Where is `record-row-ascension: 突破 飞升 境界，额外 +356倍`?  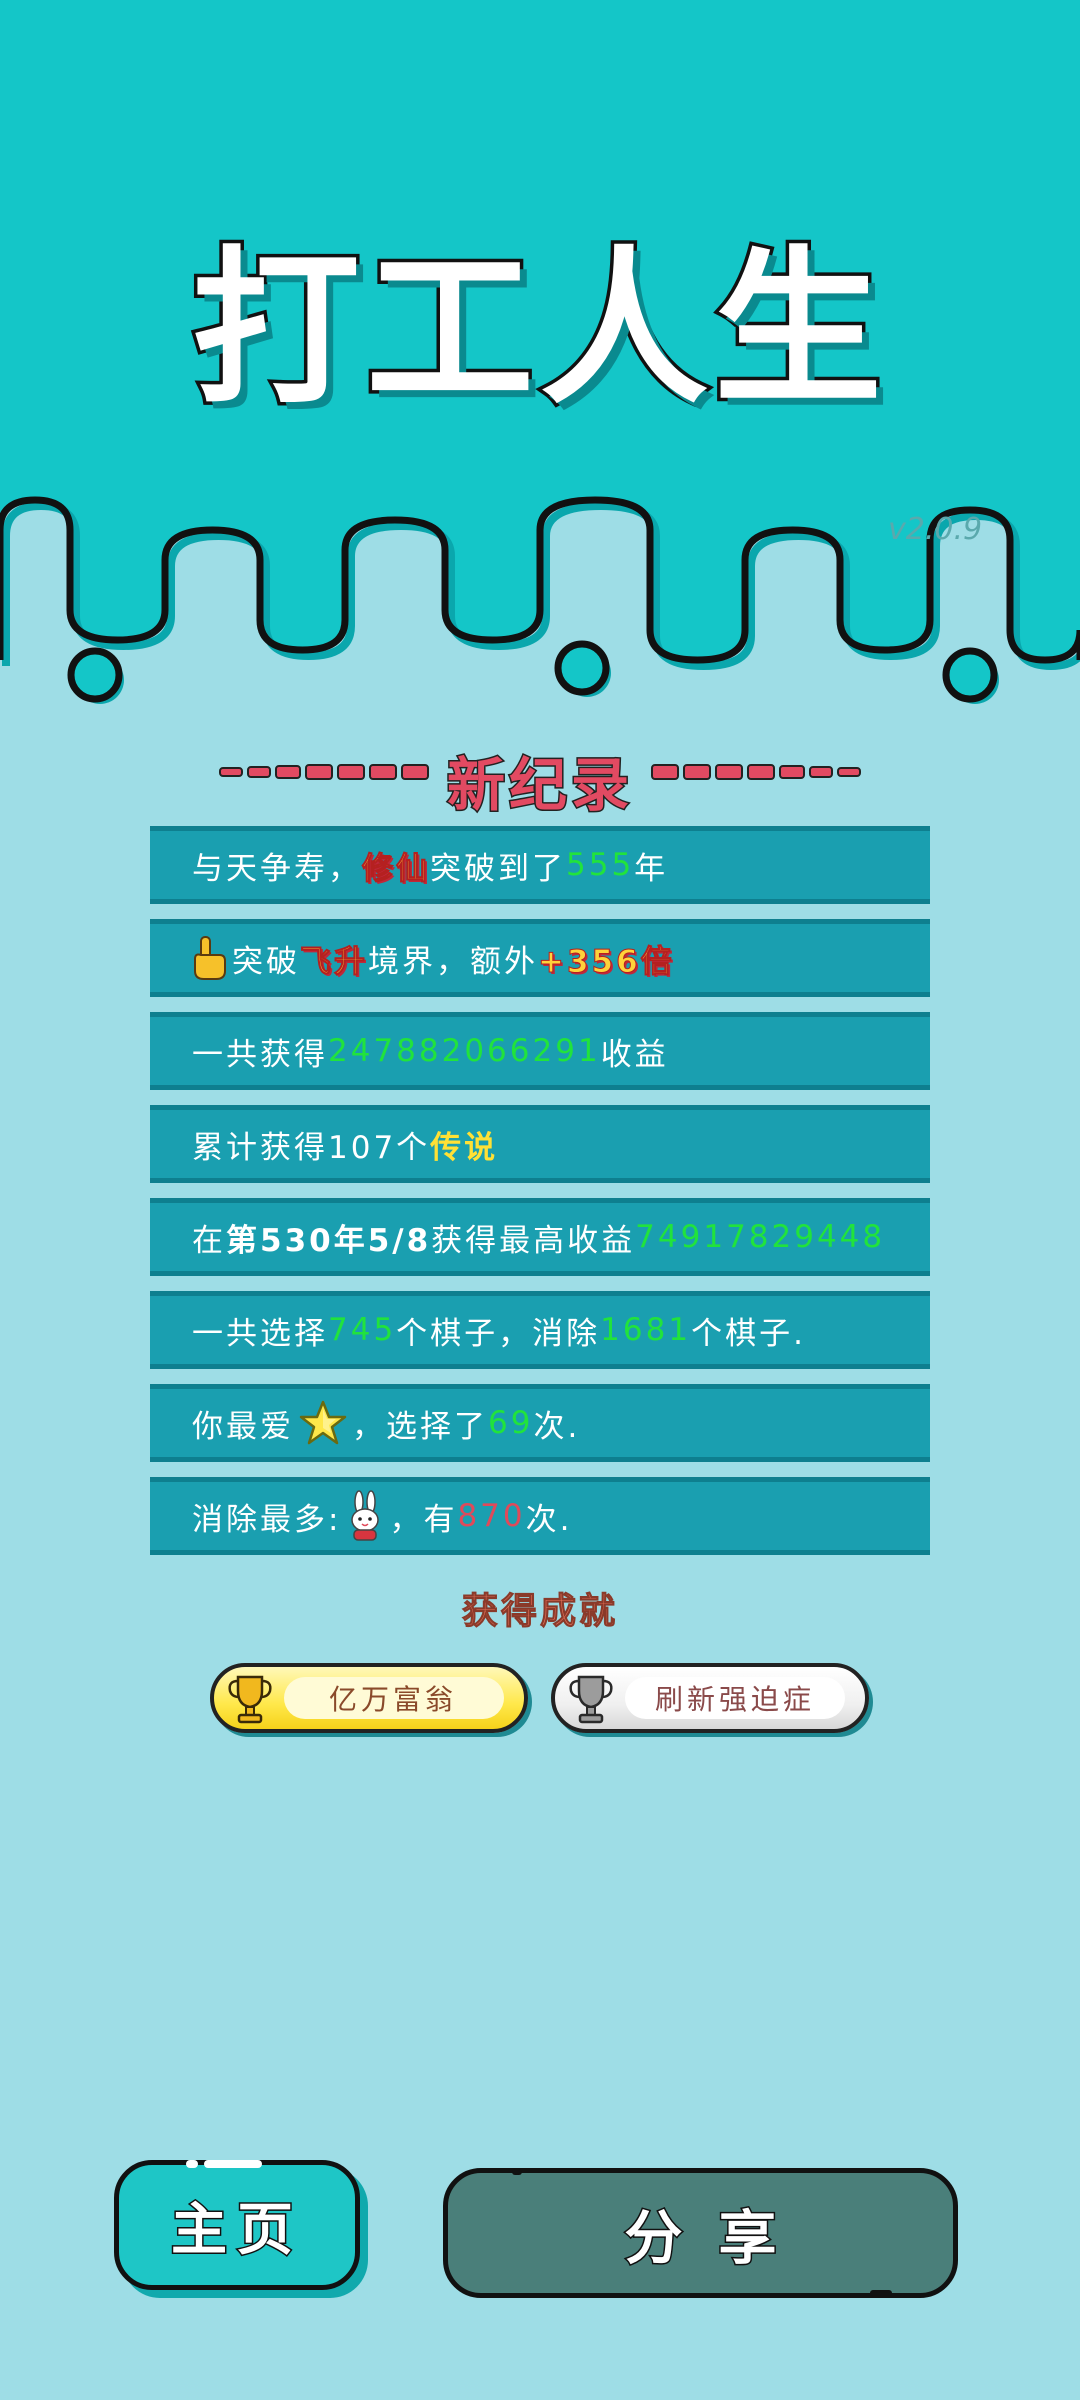 record-row-ascension: 突破 飞升 境界，额外 +356倍 is located at coordinates (540, 958).